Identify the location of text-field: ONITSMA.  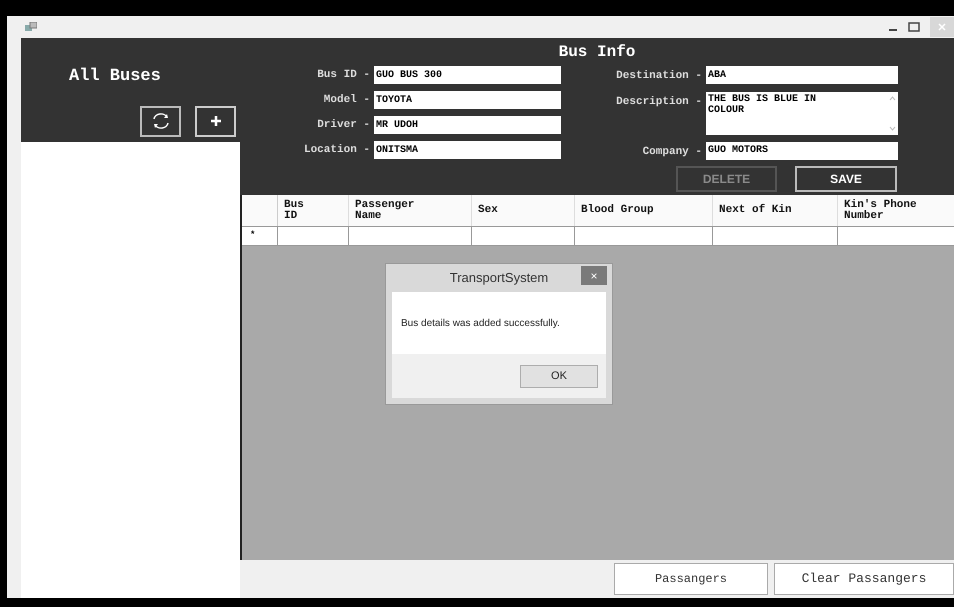
(467, 150).